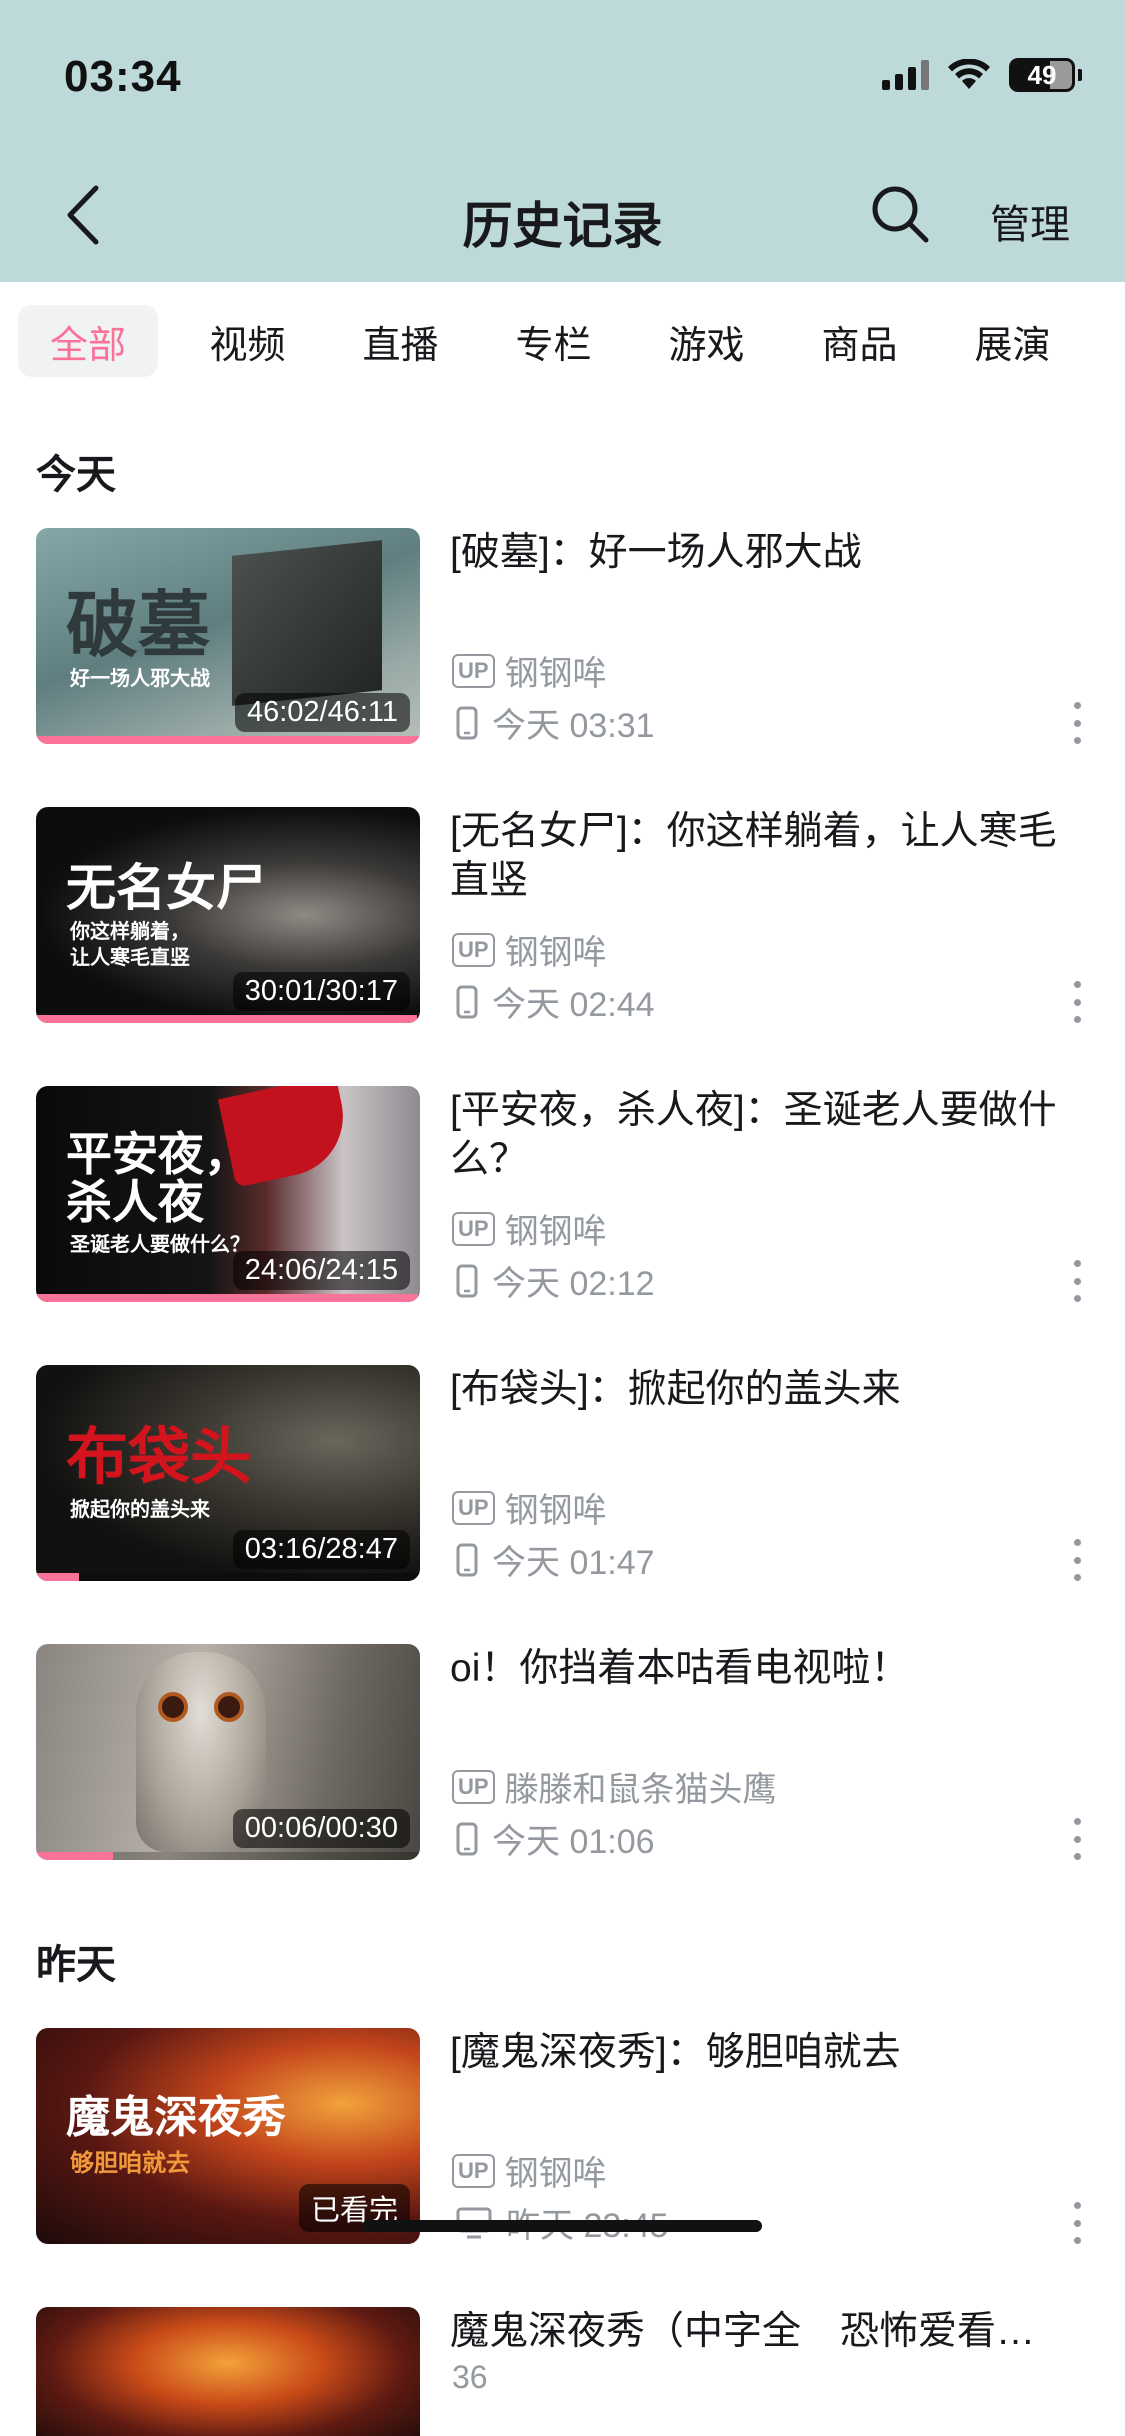  I want to click on video-thumbnail: 无名女尸 你这样躺着， 让人寒毛直竖 30:01/30:17, so click(228, 915).